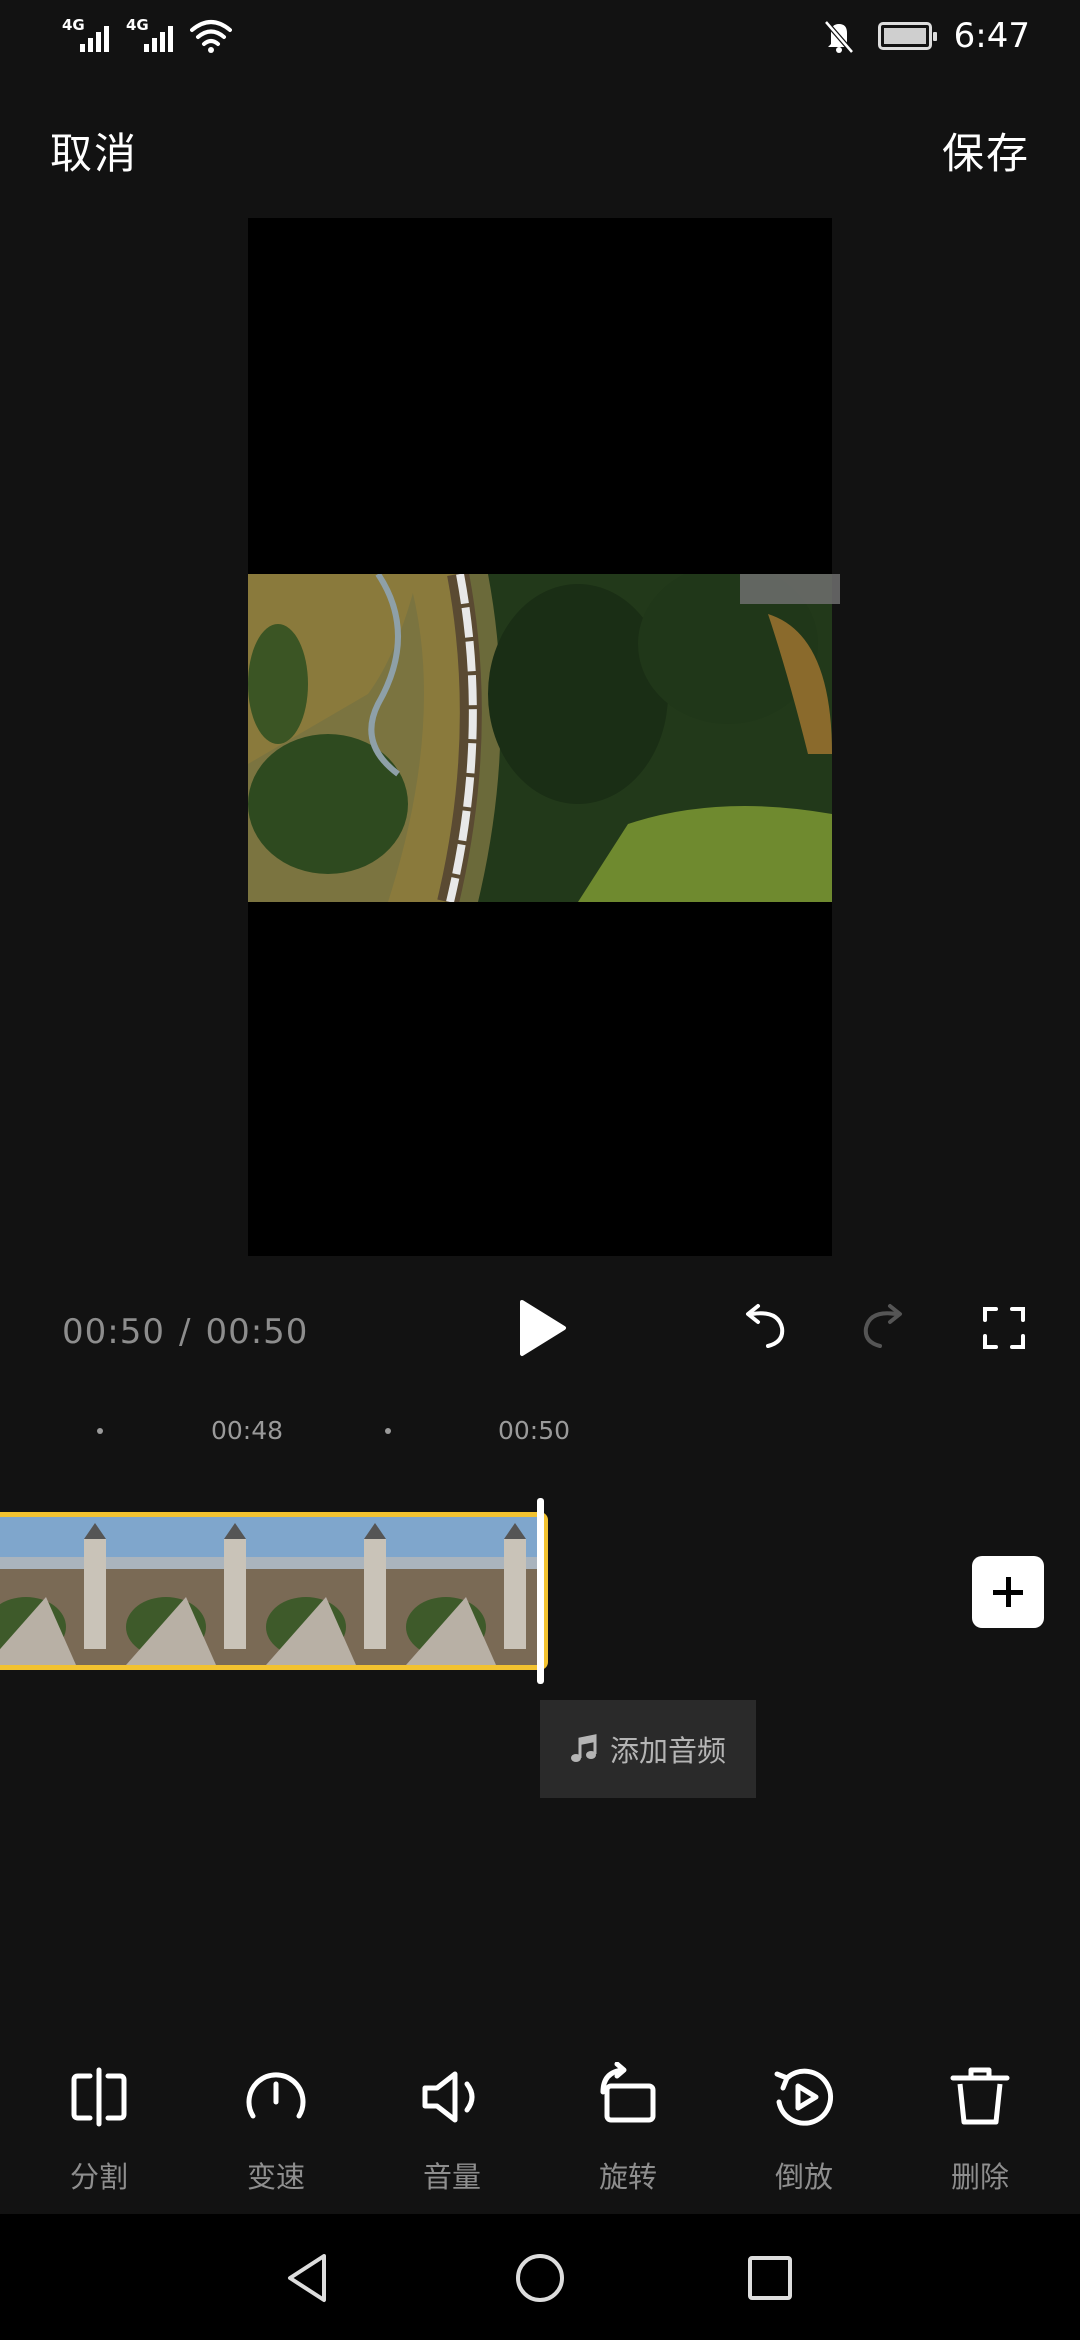 Image resolution: width=1080 pixels, height=2340 pixels. Describe the element at coordinates (98, 2177) in the screenshot. I see `tool-label: 分割` at that location.